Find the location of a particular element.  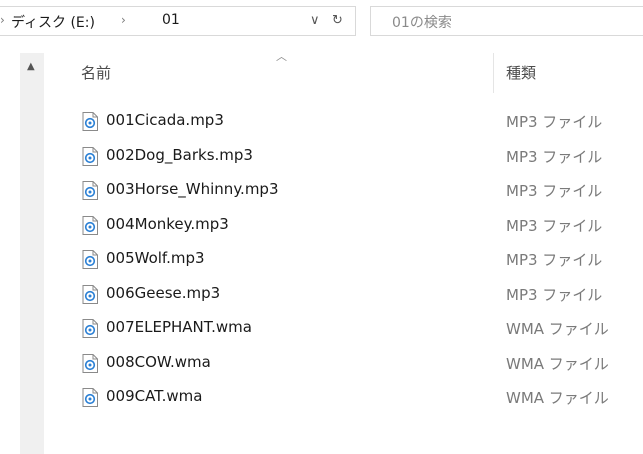

dropdown-chevron-icon: ∨ is located at coordinates (315, 20).